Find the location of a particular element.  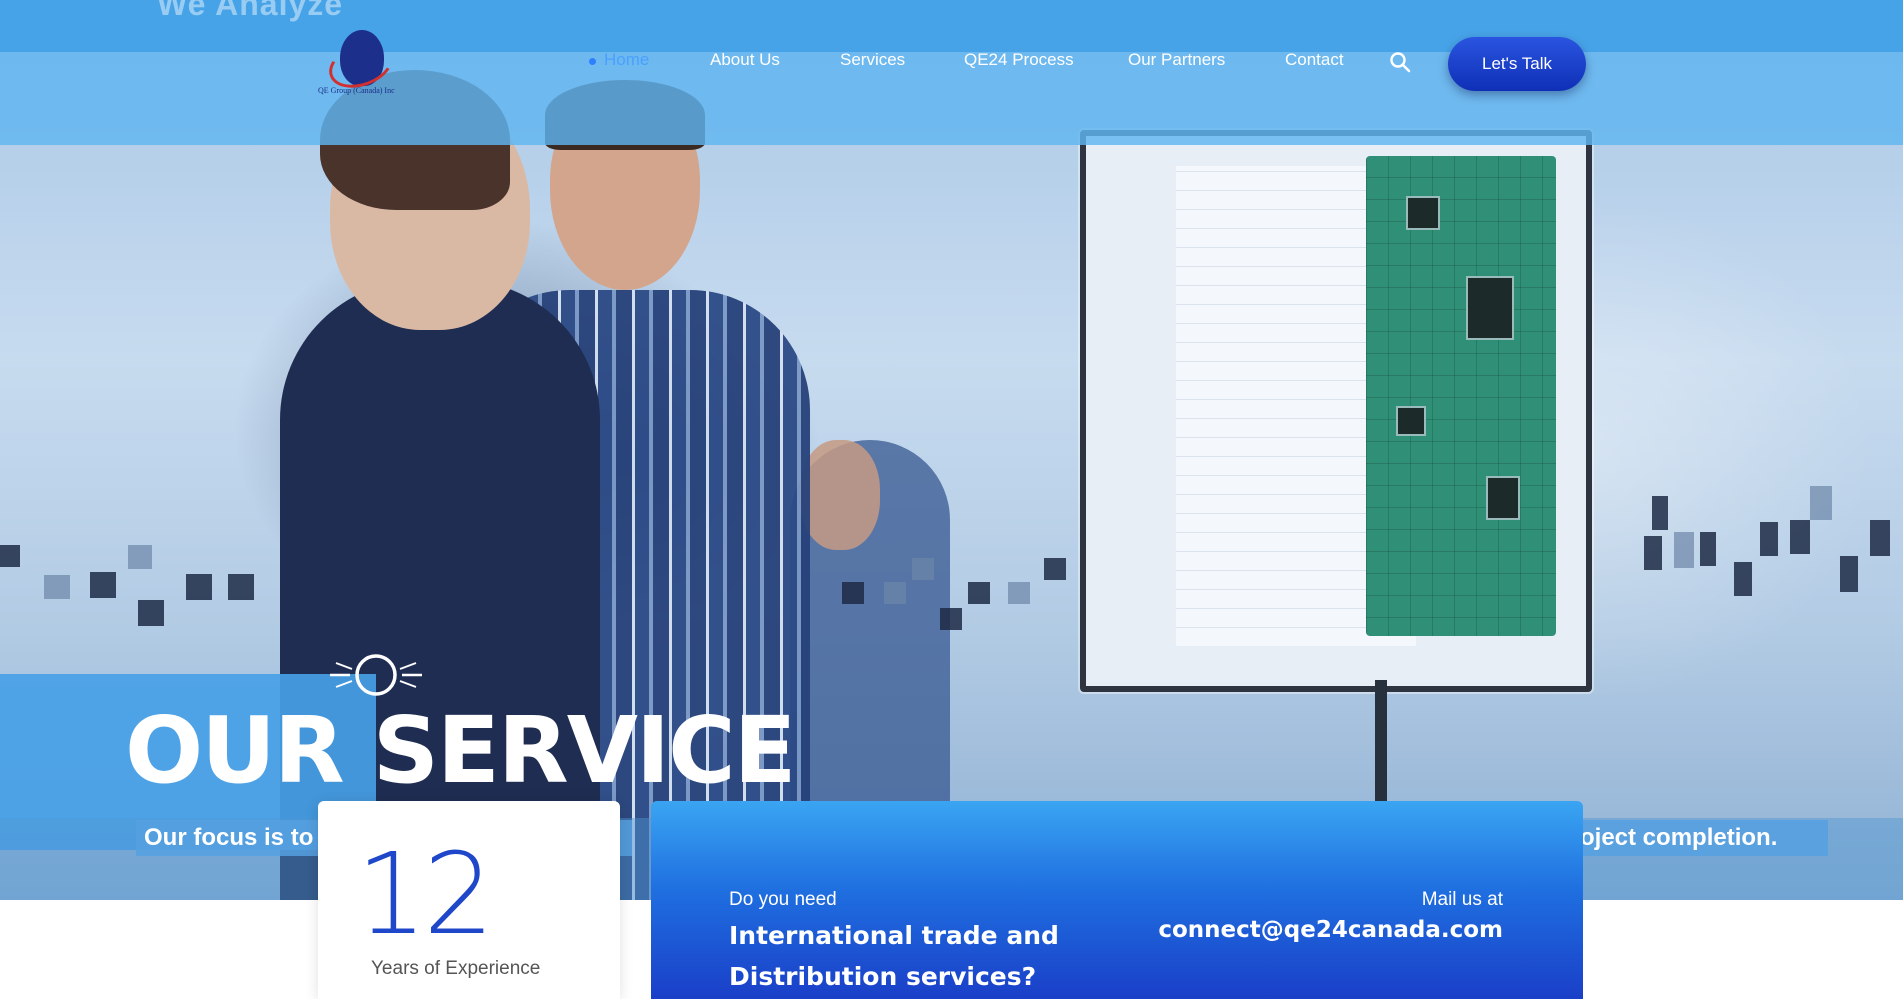

top-strip: We Analyze is located at coordinates (951, 26).